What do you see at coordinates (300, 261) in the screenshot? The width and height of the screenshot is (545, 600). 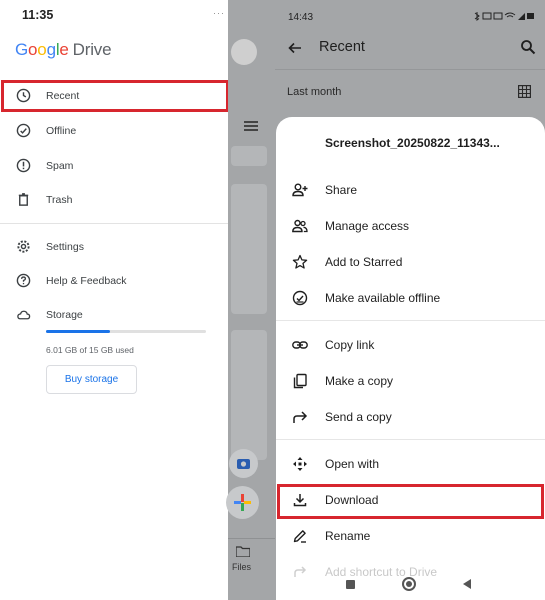 I see `star-icon` at bounding box center [300, 261].